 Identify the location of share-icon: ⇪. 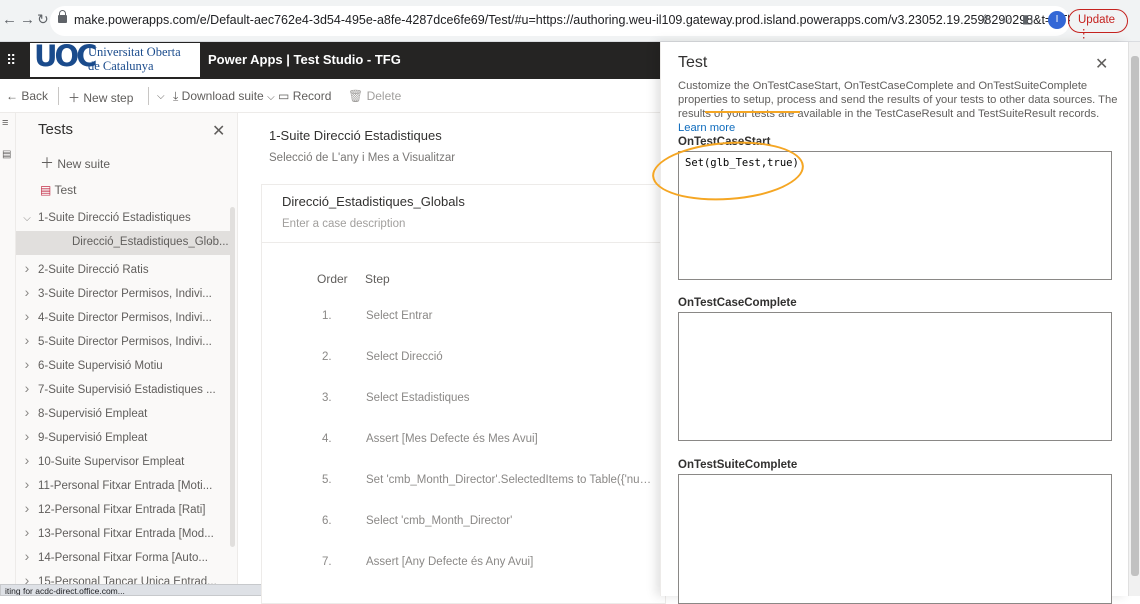
(985, 20).